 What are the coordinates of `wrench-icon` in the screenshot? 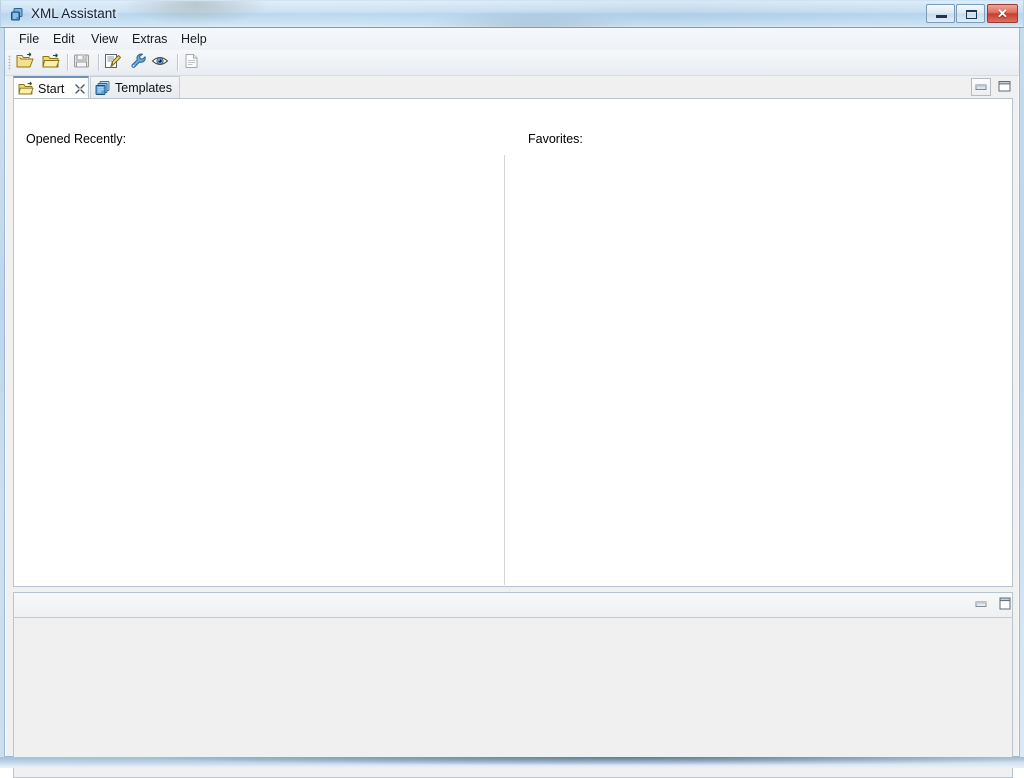 It's located at (139, 61).